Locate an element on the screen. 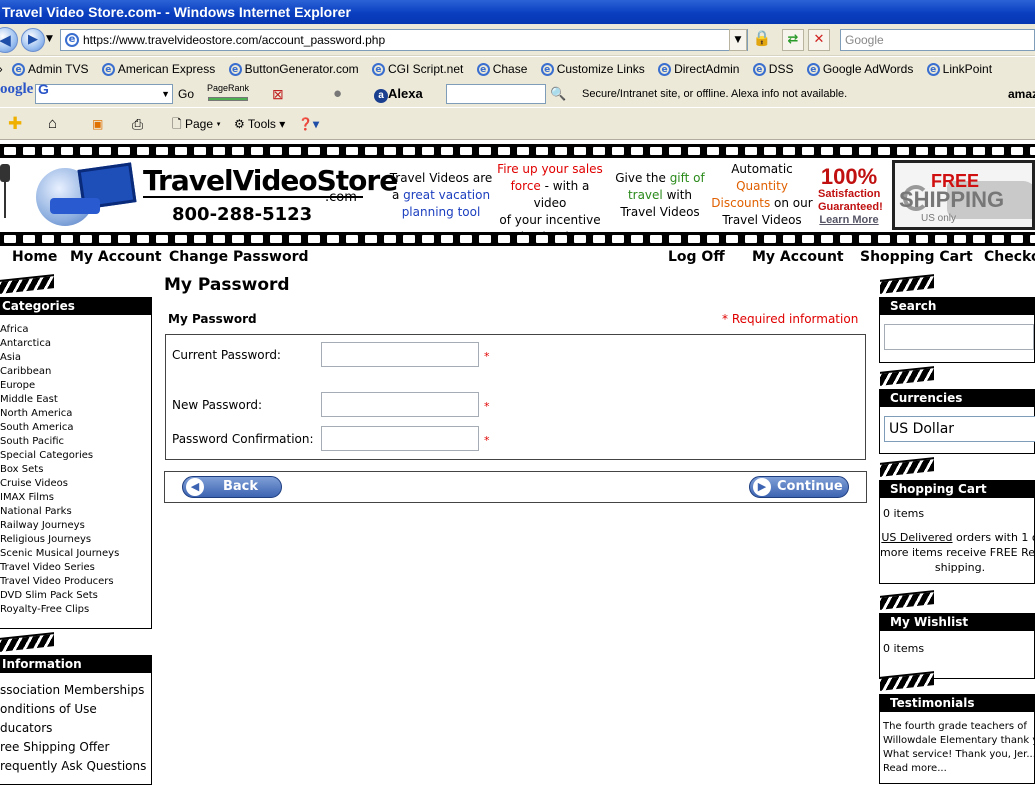 The height and width of the screenshot is (785, 1035). category-link: Caribbean is located at coordinates (75, 372).